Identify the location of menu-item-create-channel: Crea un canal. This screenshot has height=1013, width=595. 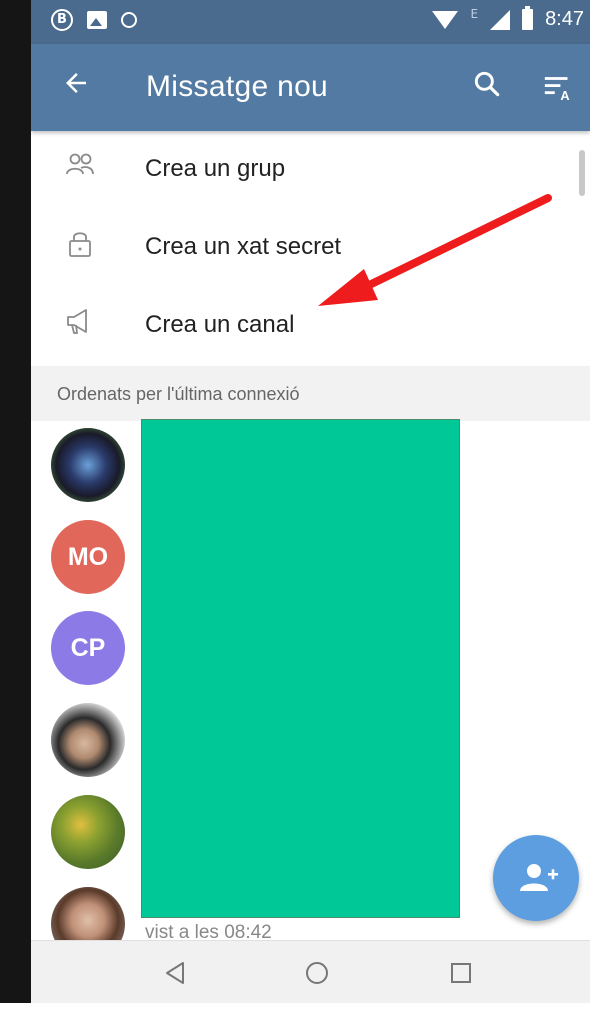
(310, 326).